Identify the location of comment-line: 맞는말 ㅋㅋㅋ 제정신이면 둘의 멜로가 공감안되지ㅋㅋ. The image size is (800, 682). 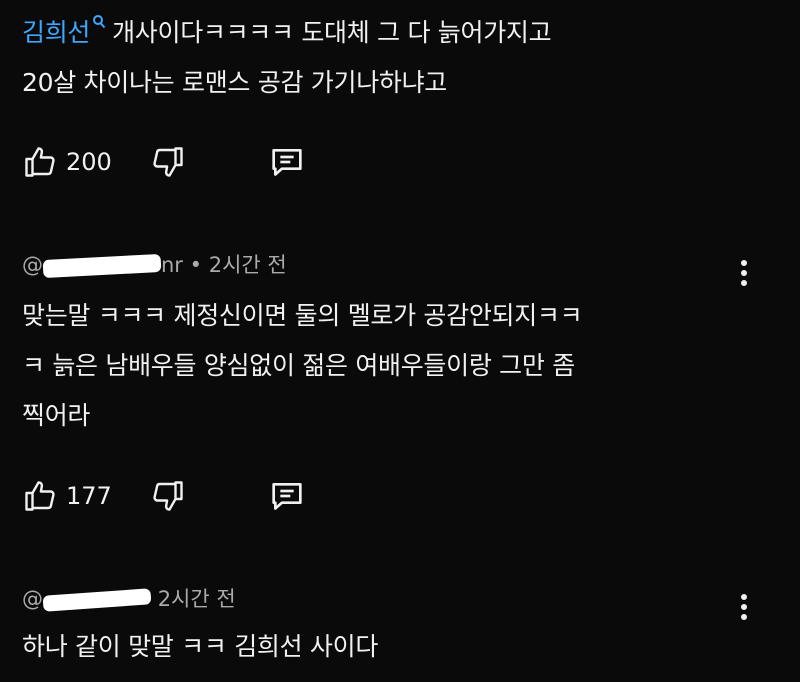
(302, 315).